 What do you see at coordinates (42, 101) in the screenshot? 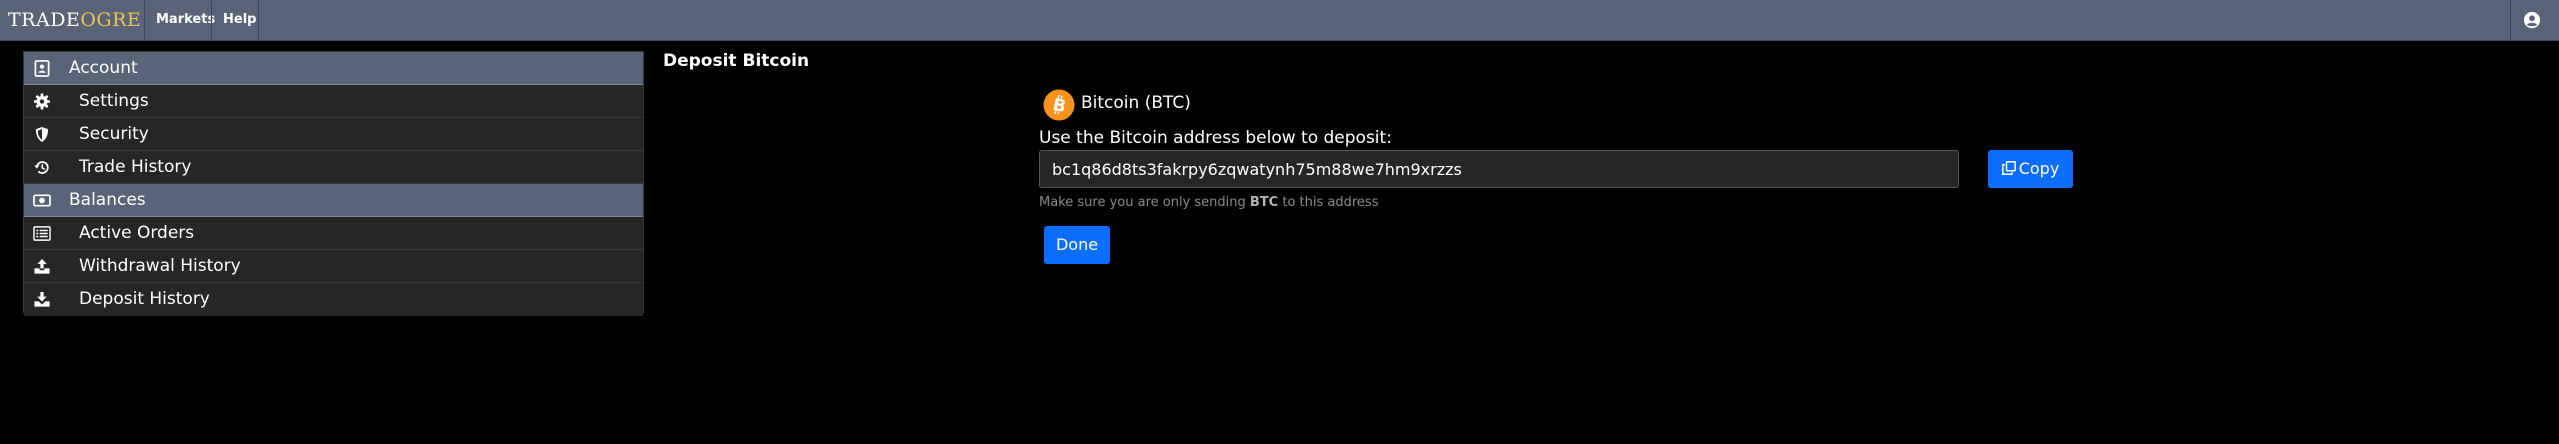
I see `gear-icon` at bounding box center [42, 101].